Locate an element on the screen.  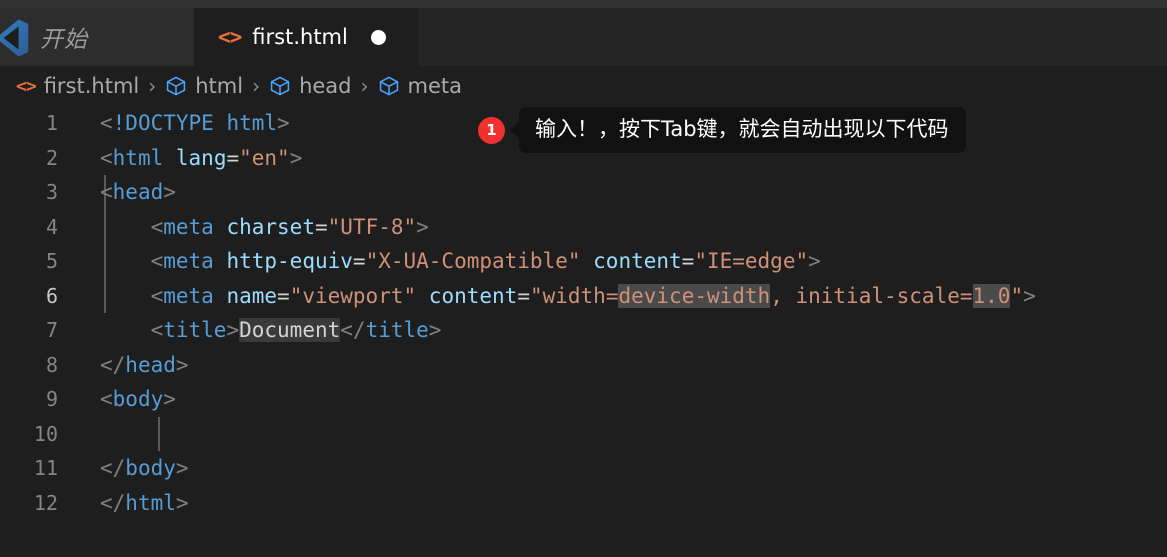
annotation-text: 输入！，按下Tab键，就会自动出现以下代码 is located at coordinates (742, 130).